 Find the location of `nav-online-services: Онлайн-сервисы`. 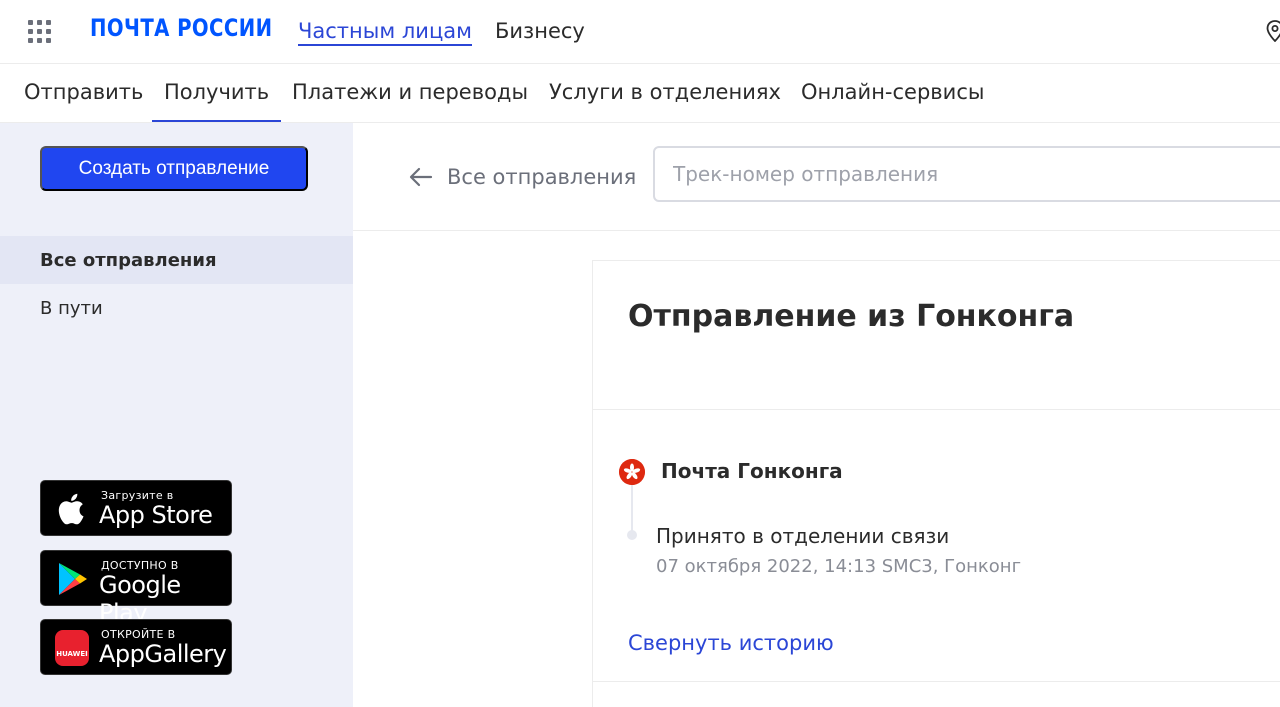

nav-online-services: Онлайн-сервисы is located at coordinates (892, 92).